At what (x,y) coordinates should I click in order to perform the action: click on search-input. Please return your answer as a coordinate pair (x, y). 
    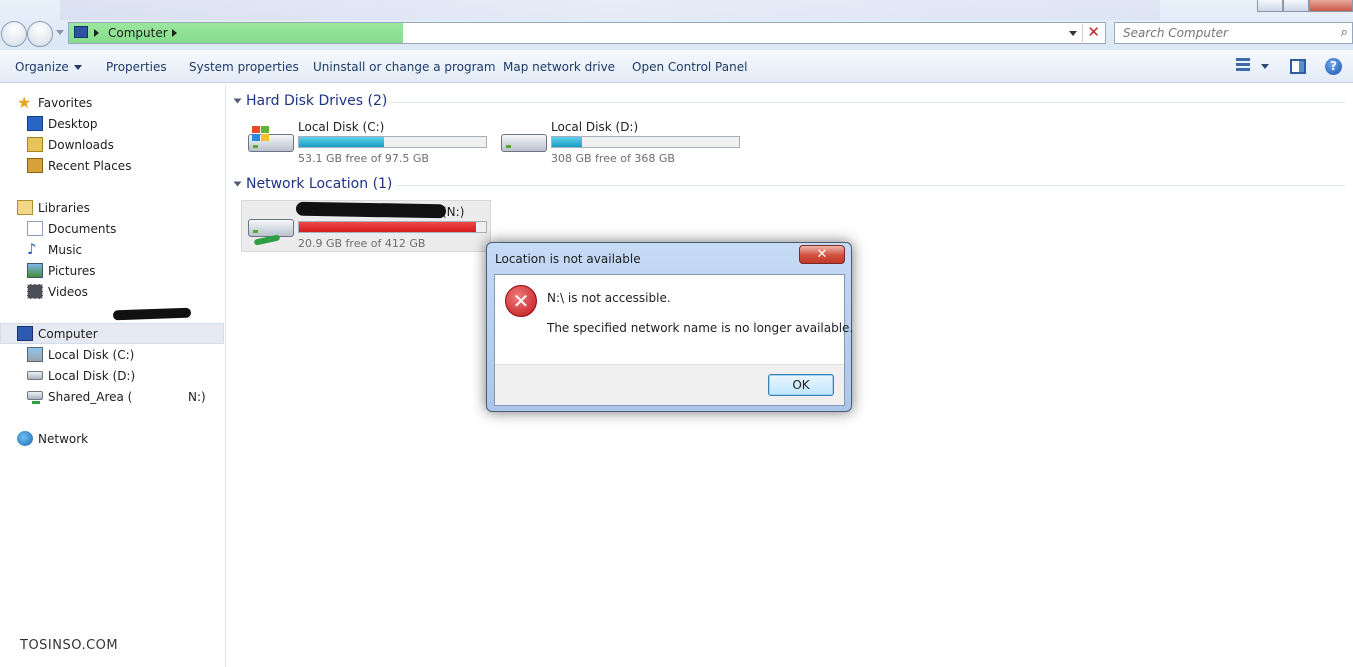
    Looking at the image, I should click on (1215, 33).